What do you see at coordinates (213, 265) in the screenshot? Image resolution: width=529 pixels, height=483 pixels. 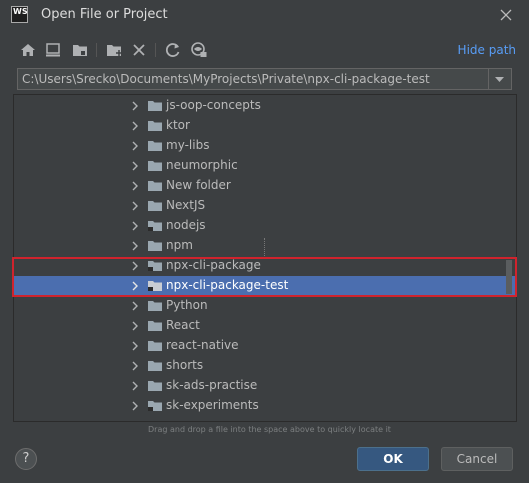 I see `tree-item-label: npx-cli-package` at bounding box center [213, 265].